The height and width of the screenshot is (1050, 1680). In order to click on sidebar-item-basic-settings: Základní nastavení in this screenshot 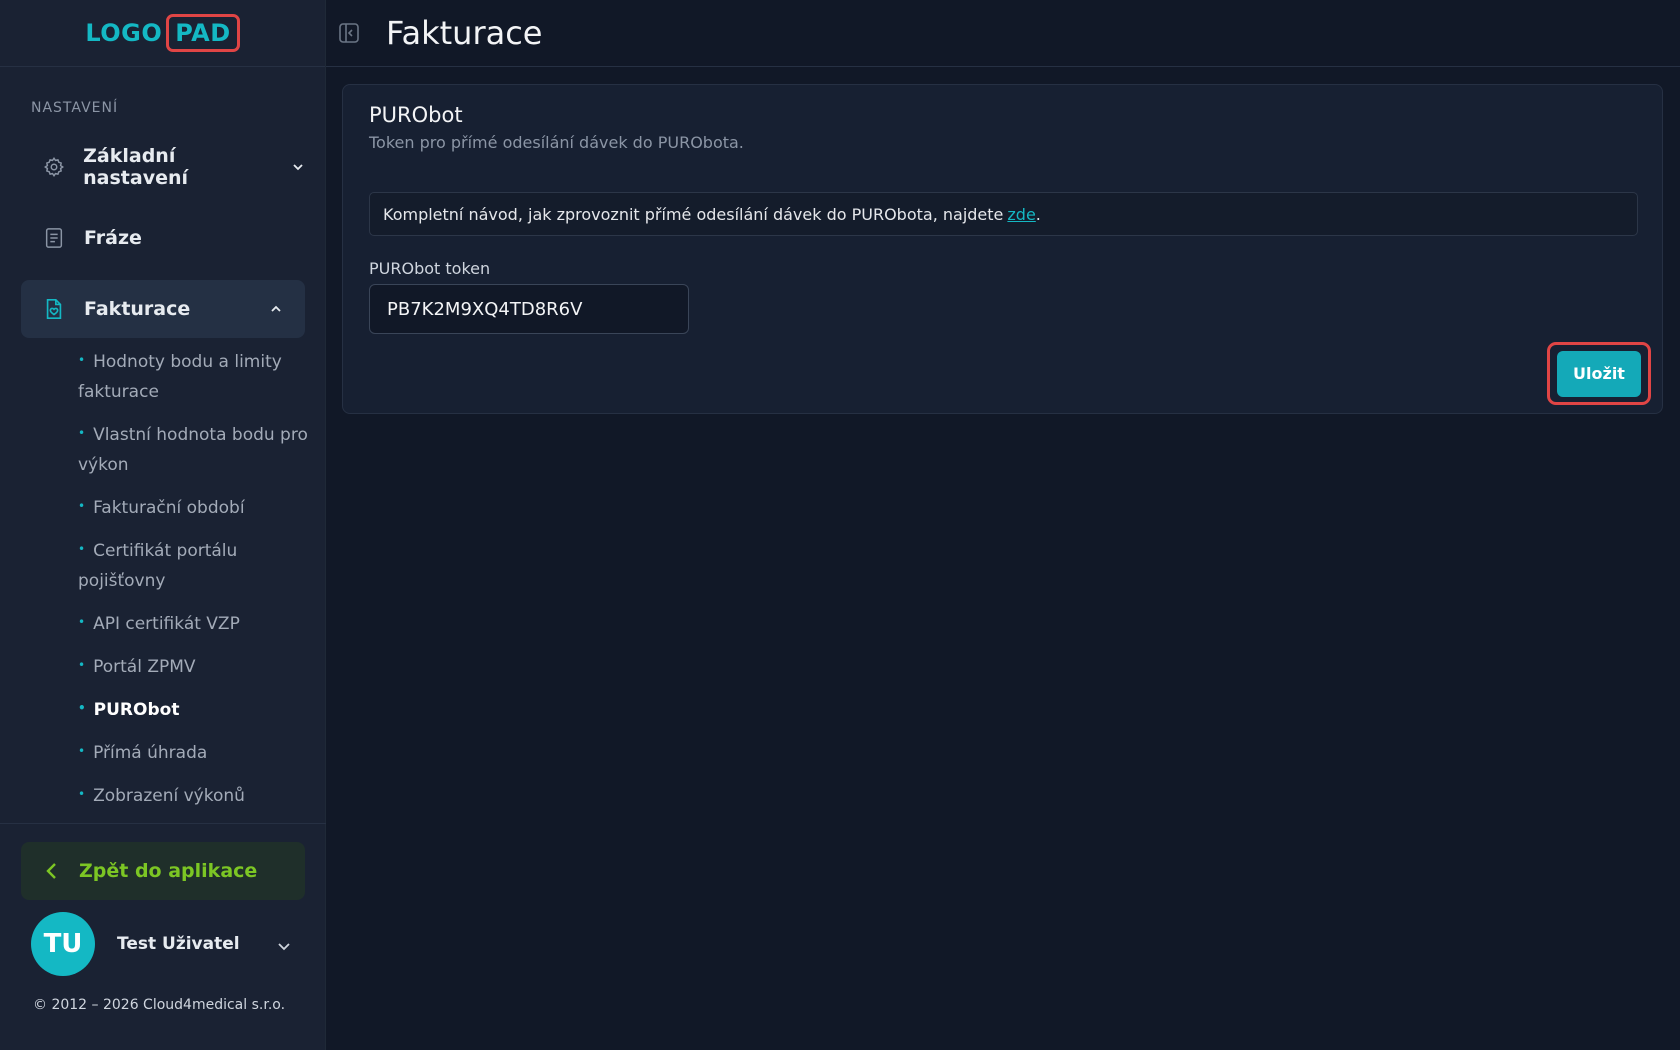, I will do `click(163, 167)`.